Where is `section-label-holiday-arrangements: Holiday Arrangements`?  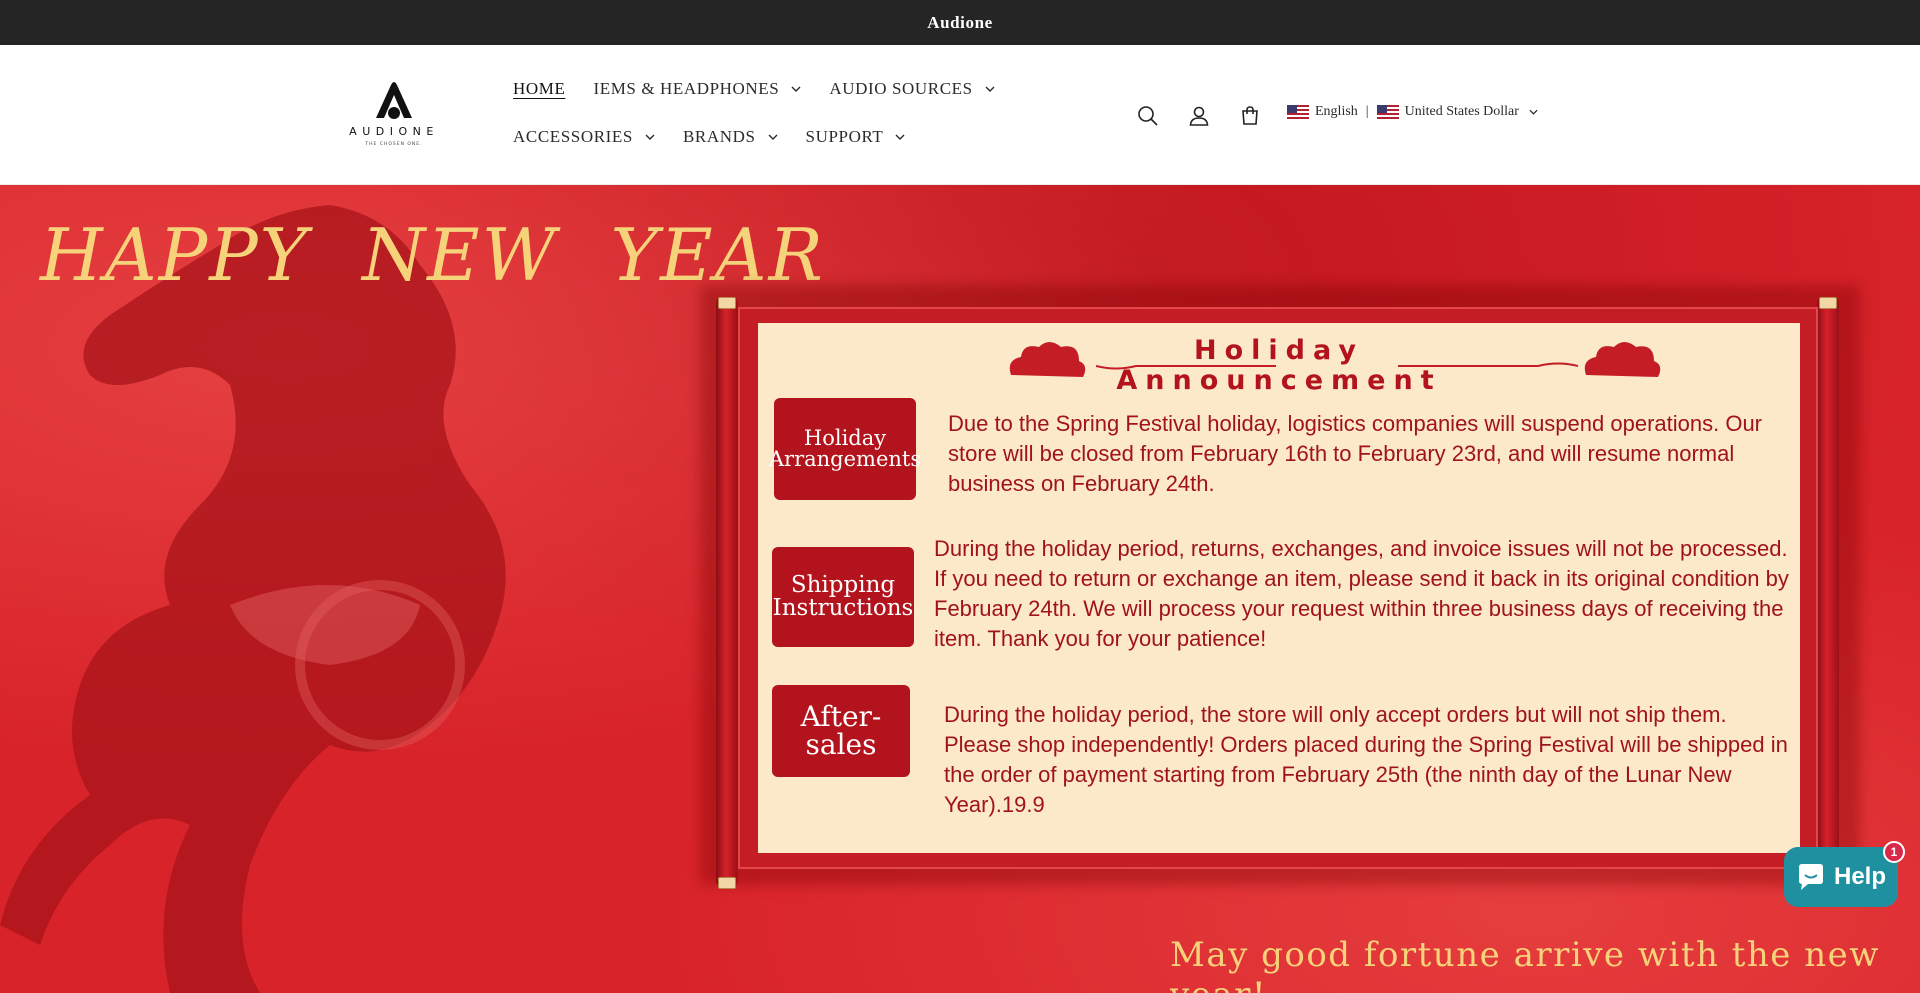 section-label-holiday-arrangements: Holiday Arrangements is located at coordinates (845, 449).